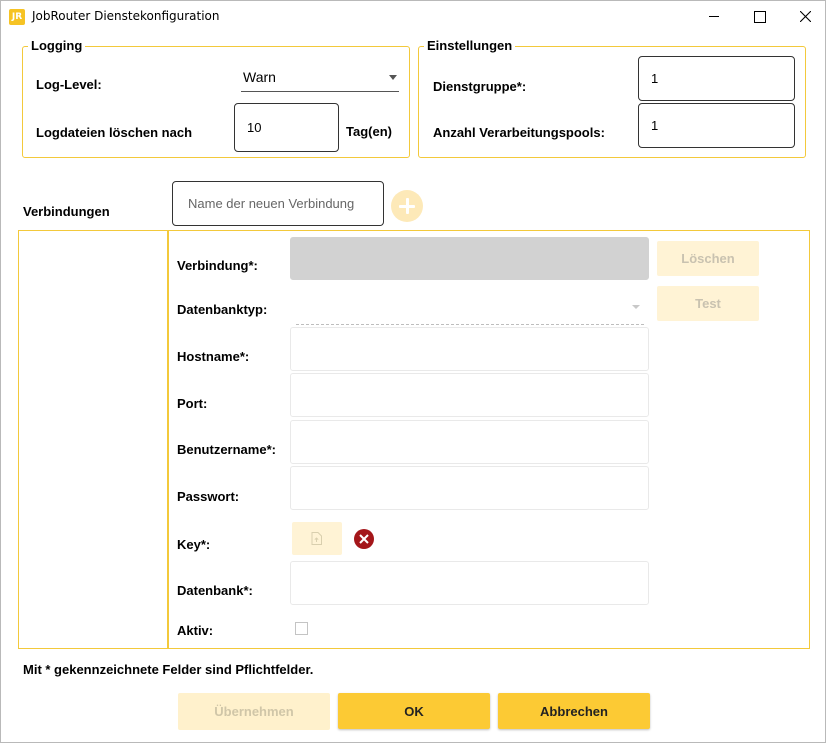 The height and width of the screenshot is (743, 826). I want to click on apply-button: Übernehmen, so click(254, 711).